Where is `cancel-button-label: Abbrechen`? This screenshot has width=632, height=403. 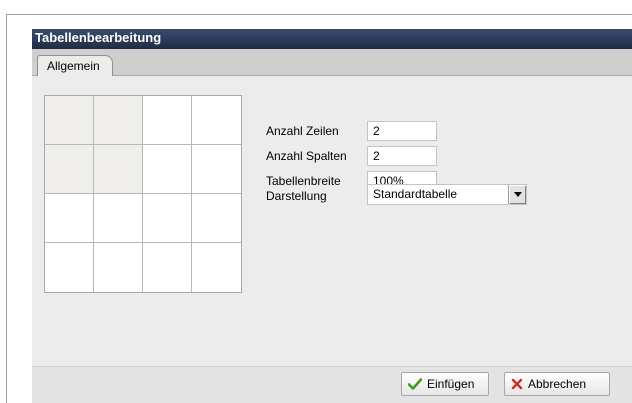
cancel-button-label: Abbrechen is located at coordinates (557, 384).